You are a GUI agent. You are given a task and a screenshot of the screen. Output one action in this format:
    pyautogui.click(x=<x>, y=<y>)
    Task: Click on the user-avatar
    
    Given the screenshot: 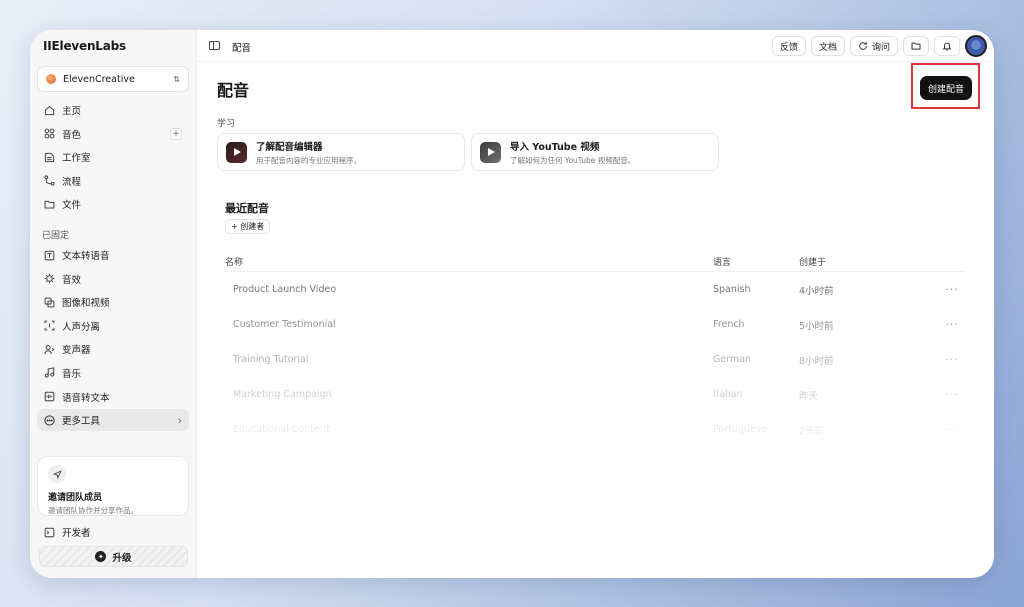 What is the action you would take?
    pyautogui.click(x=976, y=46)
    